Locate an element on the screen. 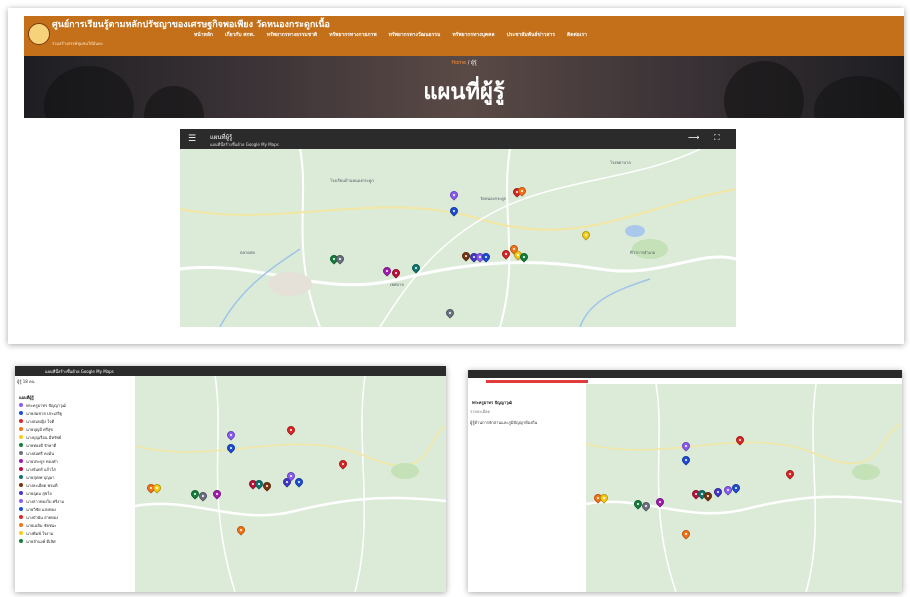 The height and width of the screenshot is (597, 910). place-list-item: นางบัวผัน สายทอง is located at coordinates (75, 517).